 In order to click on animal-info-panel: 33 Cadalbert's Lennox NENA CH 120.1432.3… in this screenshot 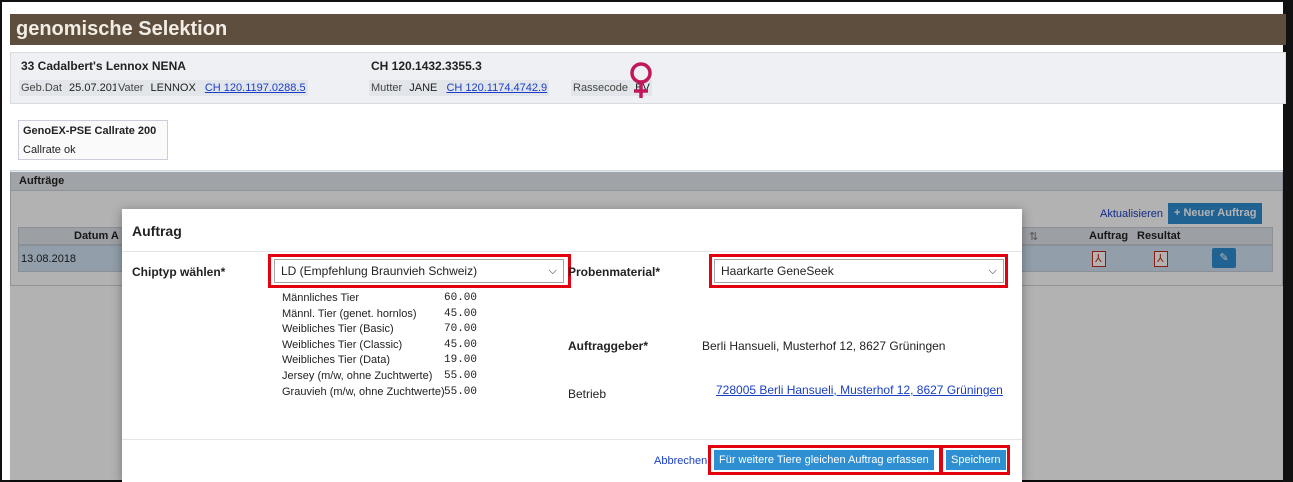, I will do `click(648, 78)`.